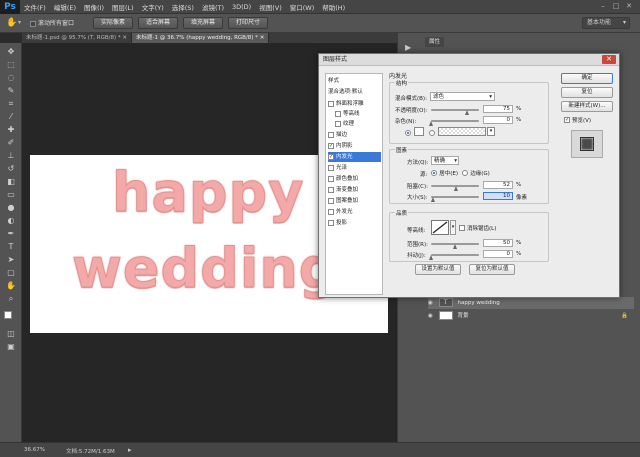  What do you see at coordinates (498, 254) in the screenshot?
I see `jitter-input: 0` at bounding box center [498, 254].